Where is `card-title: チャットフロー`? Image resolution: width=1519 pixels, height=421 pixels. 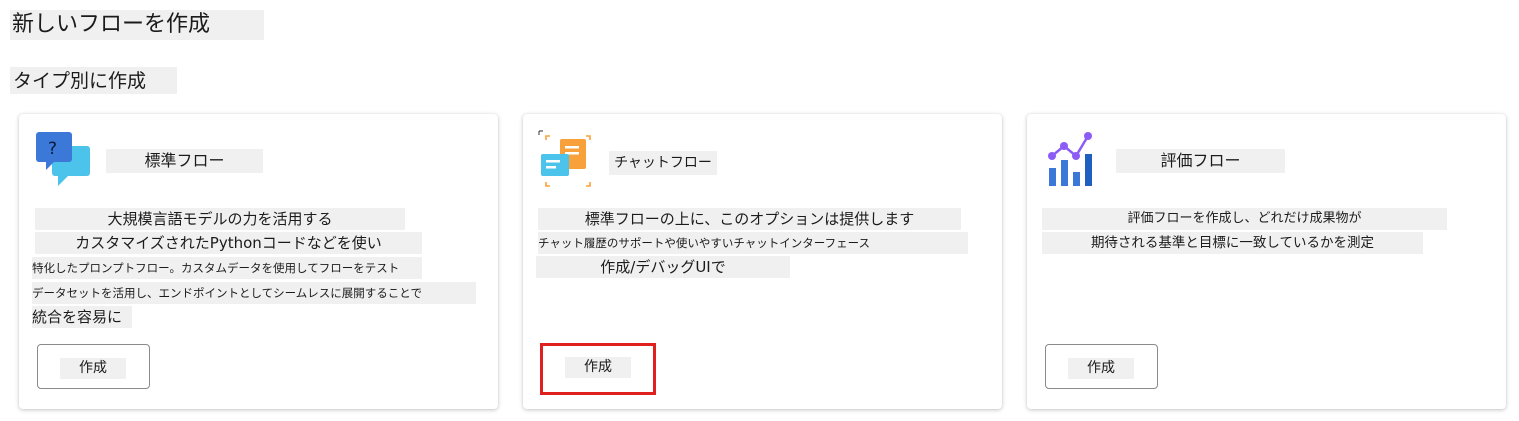 card-title: チャットフロー is located at coordinates (663, 163).